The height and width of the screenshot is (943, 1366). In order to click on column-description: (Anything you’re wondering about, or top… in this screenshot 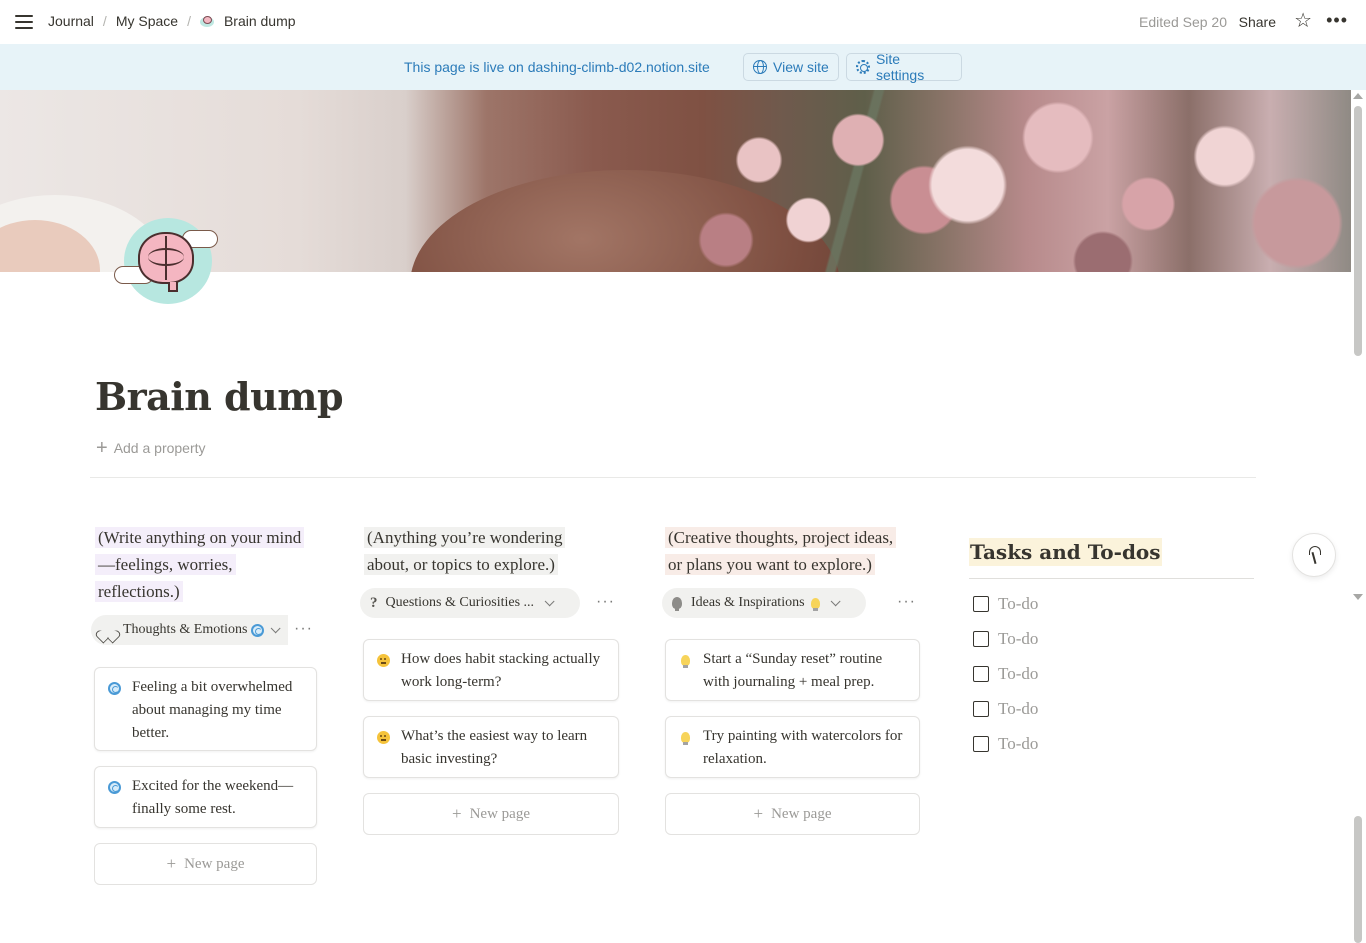, I will do `click(484, 551)`.